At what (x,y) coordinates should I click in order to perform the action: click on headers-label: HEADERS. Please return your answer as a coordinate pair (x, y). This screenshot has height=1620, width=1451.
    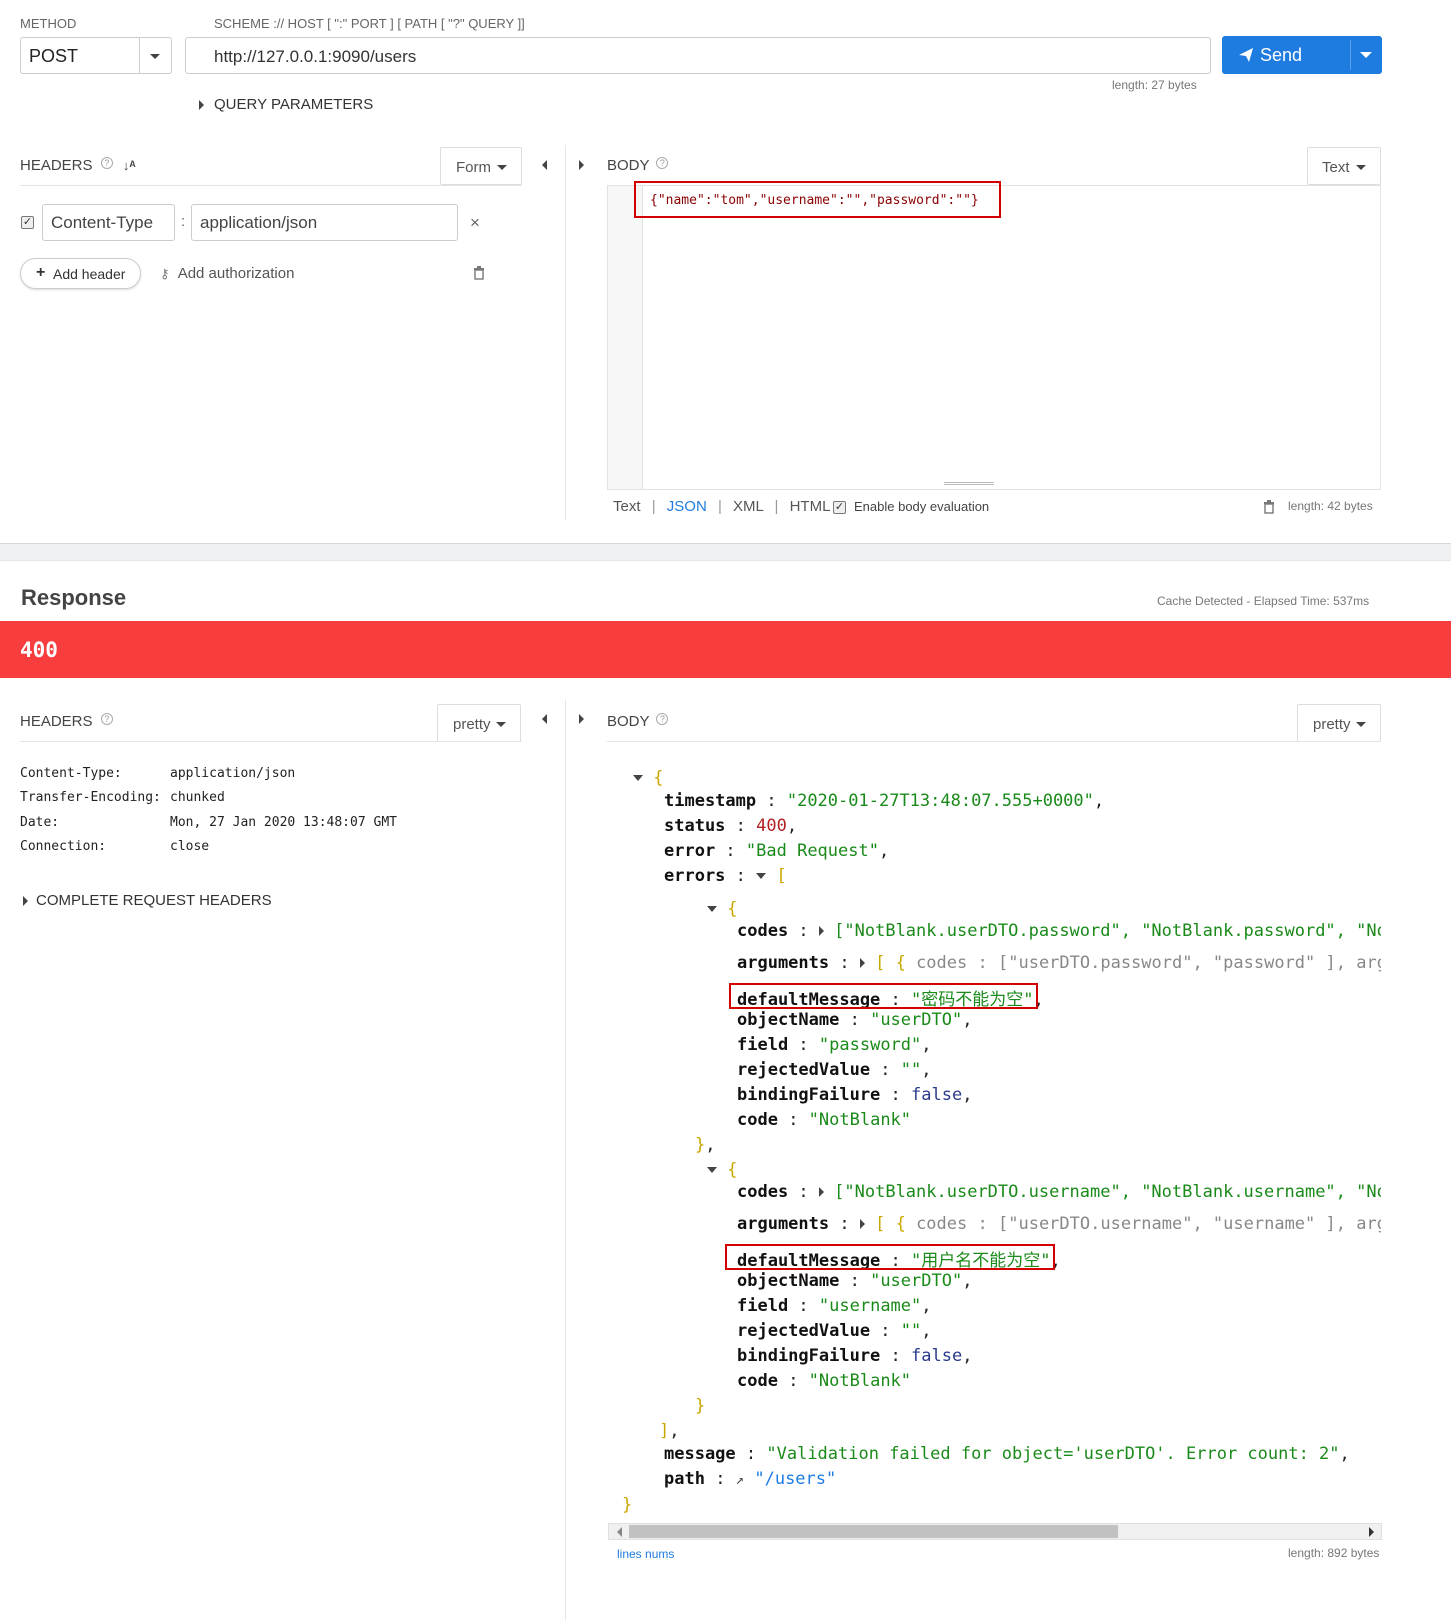
    Looking at the image, I should click on (56, 165).